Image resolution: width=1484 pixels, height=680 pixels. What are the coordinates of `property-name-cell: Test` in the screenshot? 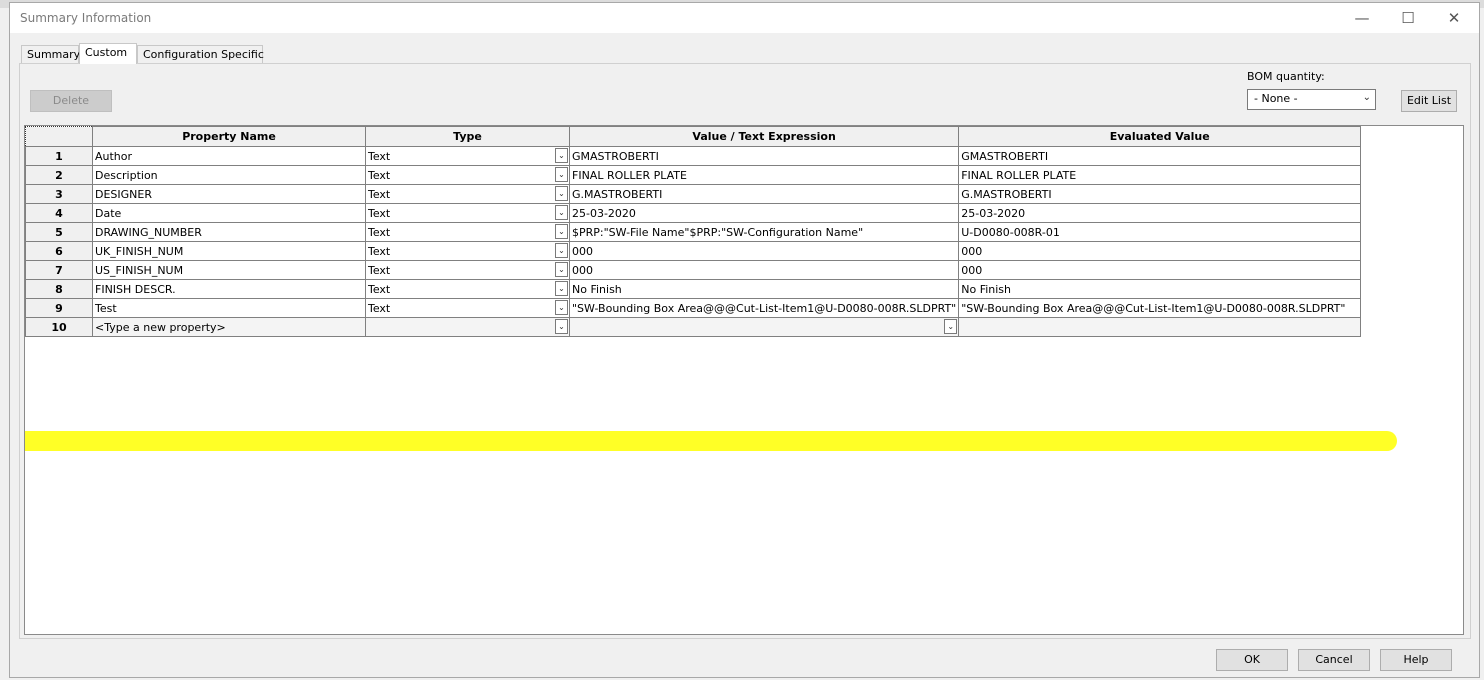 It's located at (229, 308).